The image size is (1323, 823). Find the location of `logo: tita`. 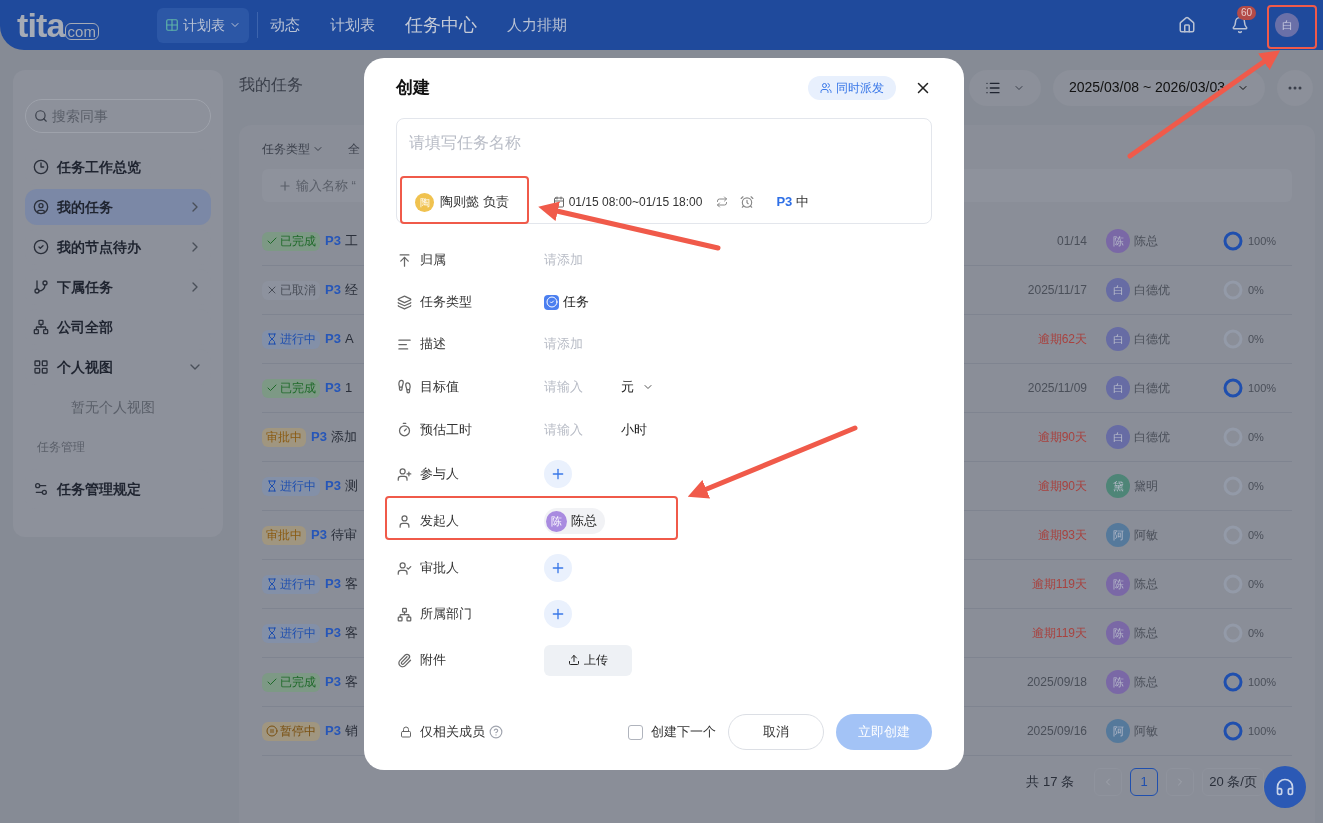

logo: tita is located at coordinates (41, 25).